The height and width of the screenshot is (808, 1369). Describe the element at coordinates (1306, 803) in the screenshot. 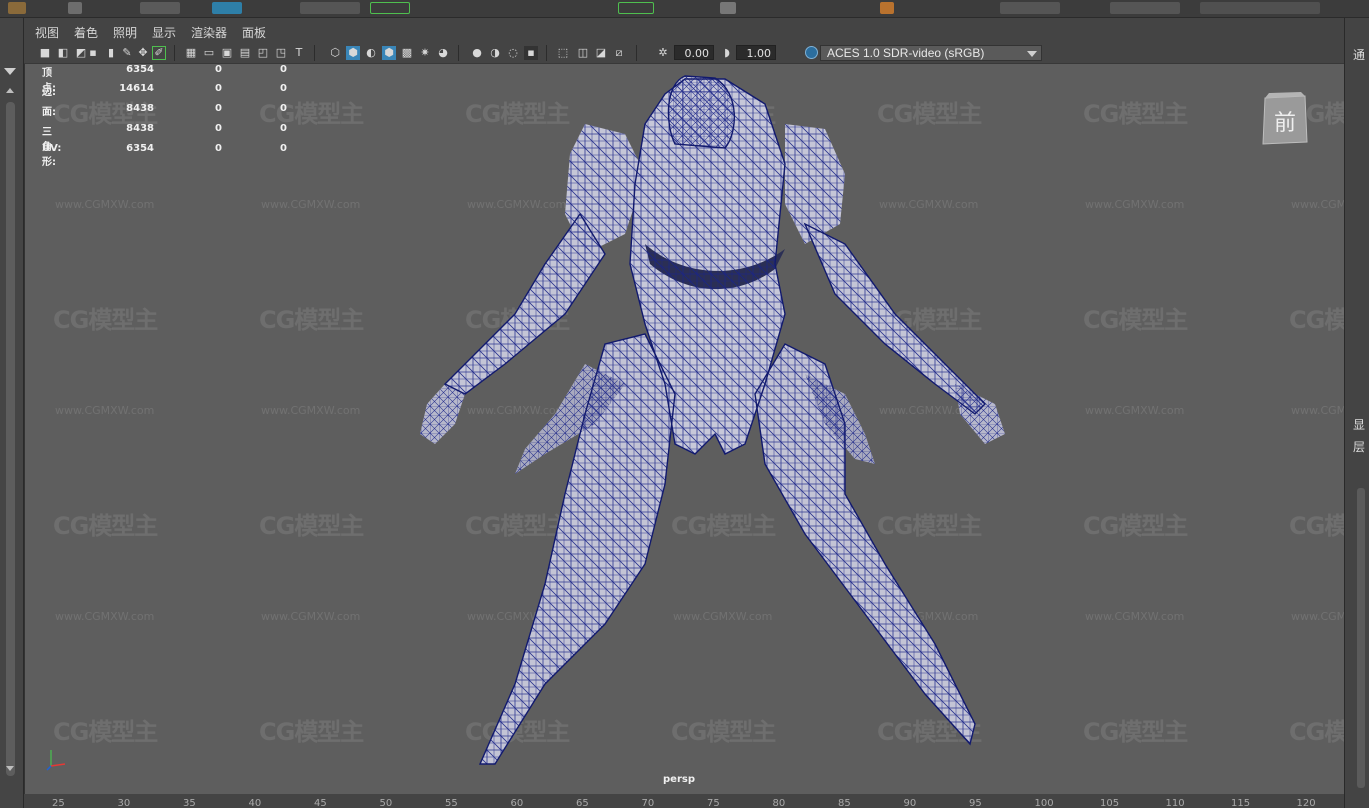

I see `ruler-tick-label: 120` at that location.